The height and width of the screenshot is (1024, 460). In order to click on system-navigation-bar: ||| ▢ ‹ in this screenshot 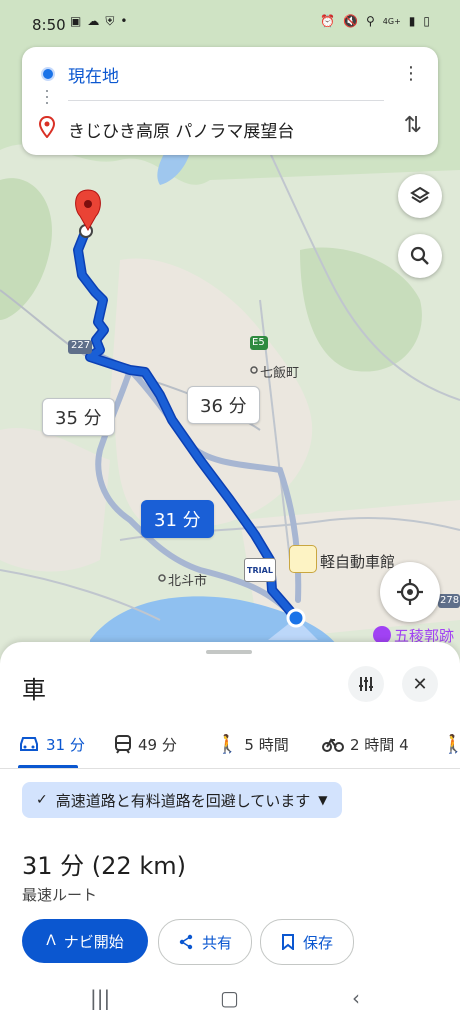, I will do `click(230, 999)`.